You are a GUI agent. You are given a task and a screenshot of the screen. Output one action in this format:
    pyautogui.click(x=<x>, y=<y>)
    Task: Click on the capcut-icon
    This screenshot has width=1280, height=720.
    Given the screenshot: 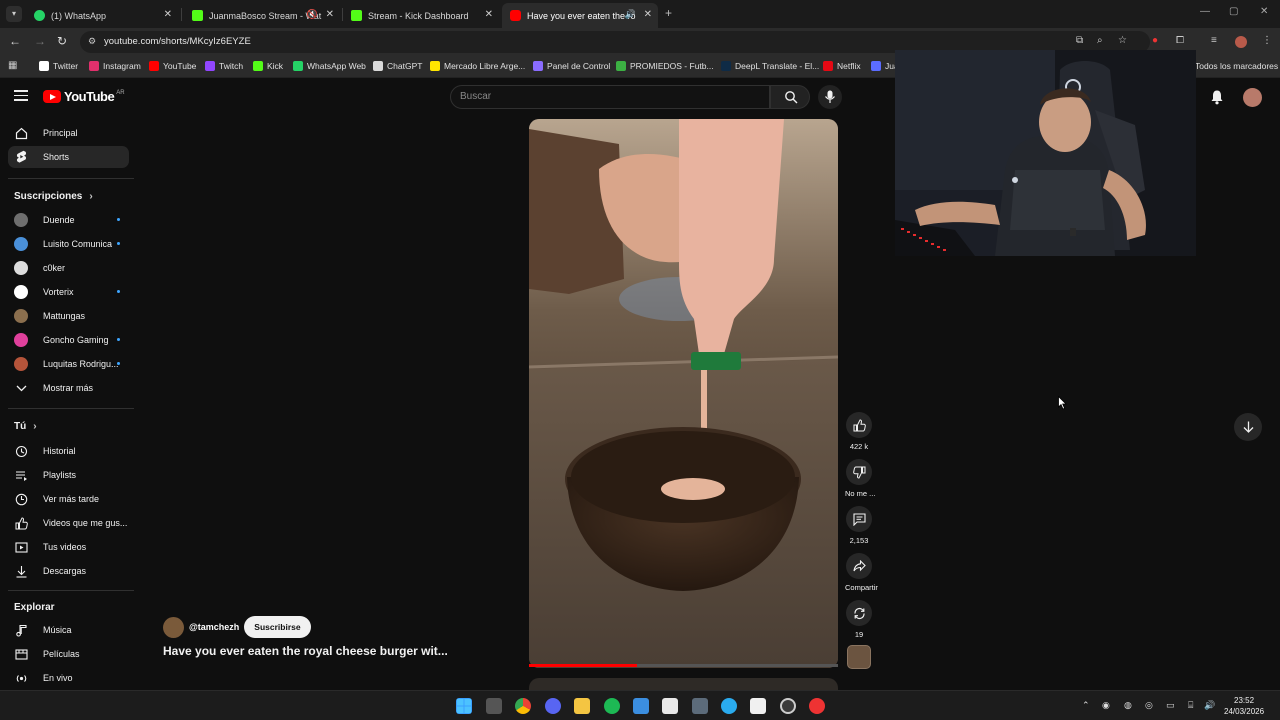 What is the action you would take?
    pyautogui.click(x=758, y=706)
    